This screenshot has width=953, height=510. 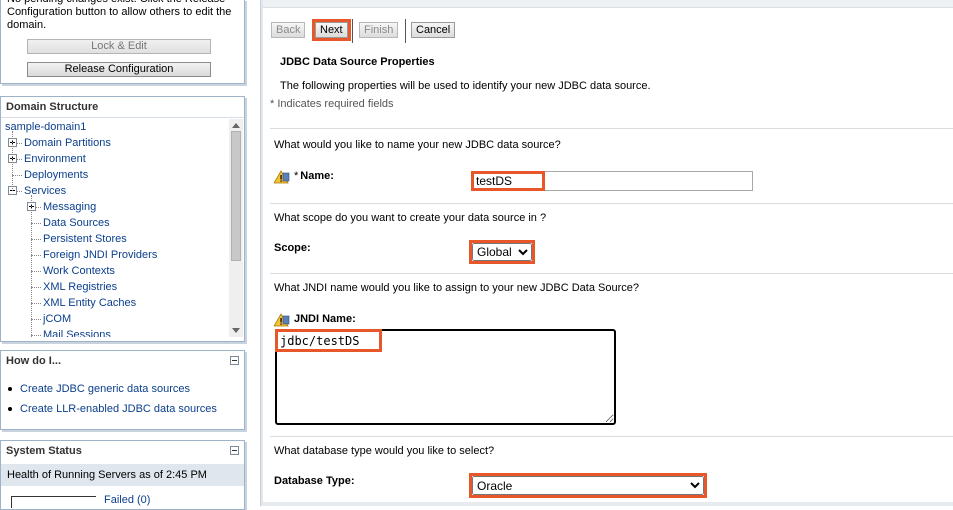 I want to click on create-generic-datasource-link: Create JDBC generic data sources, so click(x=105, y=389).